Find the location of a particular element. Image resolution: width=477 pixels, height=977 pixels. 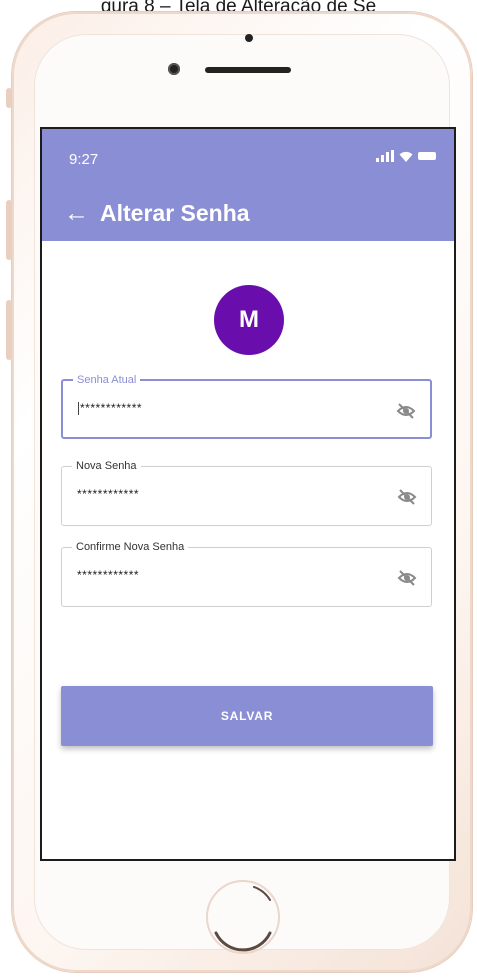

status-icons is located at coordinates (406, 156).